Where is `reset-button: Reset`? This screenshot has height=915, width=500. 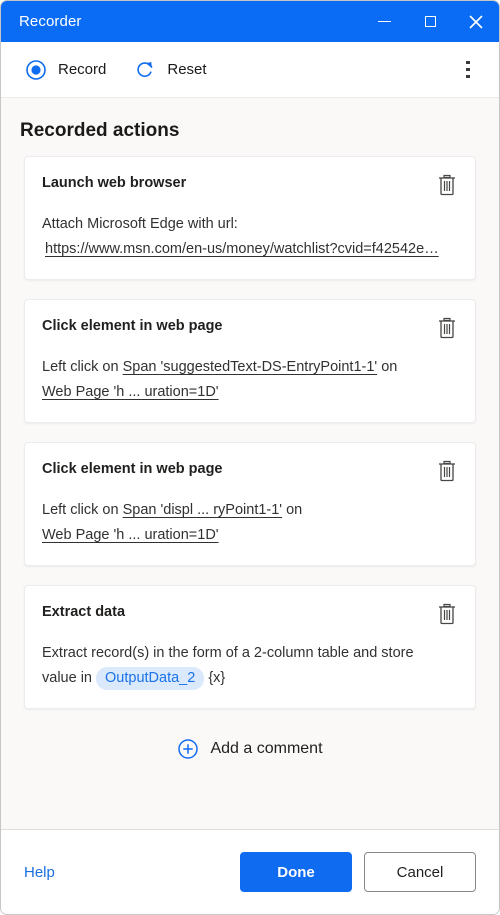
reset-button: Reset is located at coordinates (172, 70).